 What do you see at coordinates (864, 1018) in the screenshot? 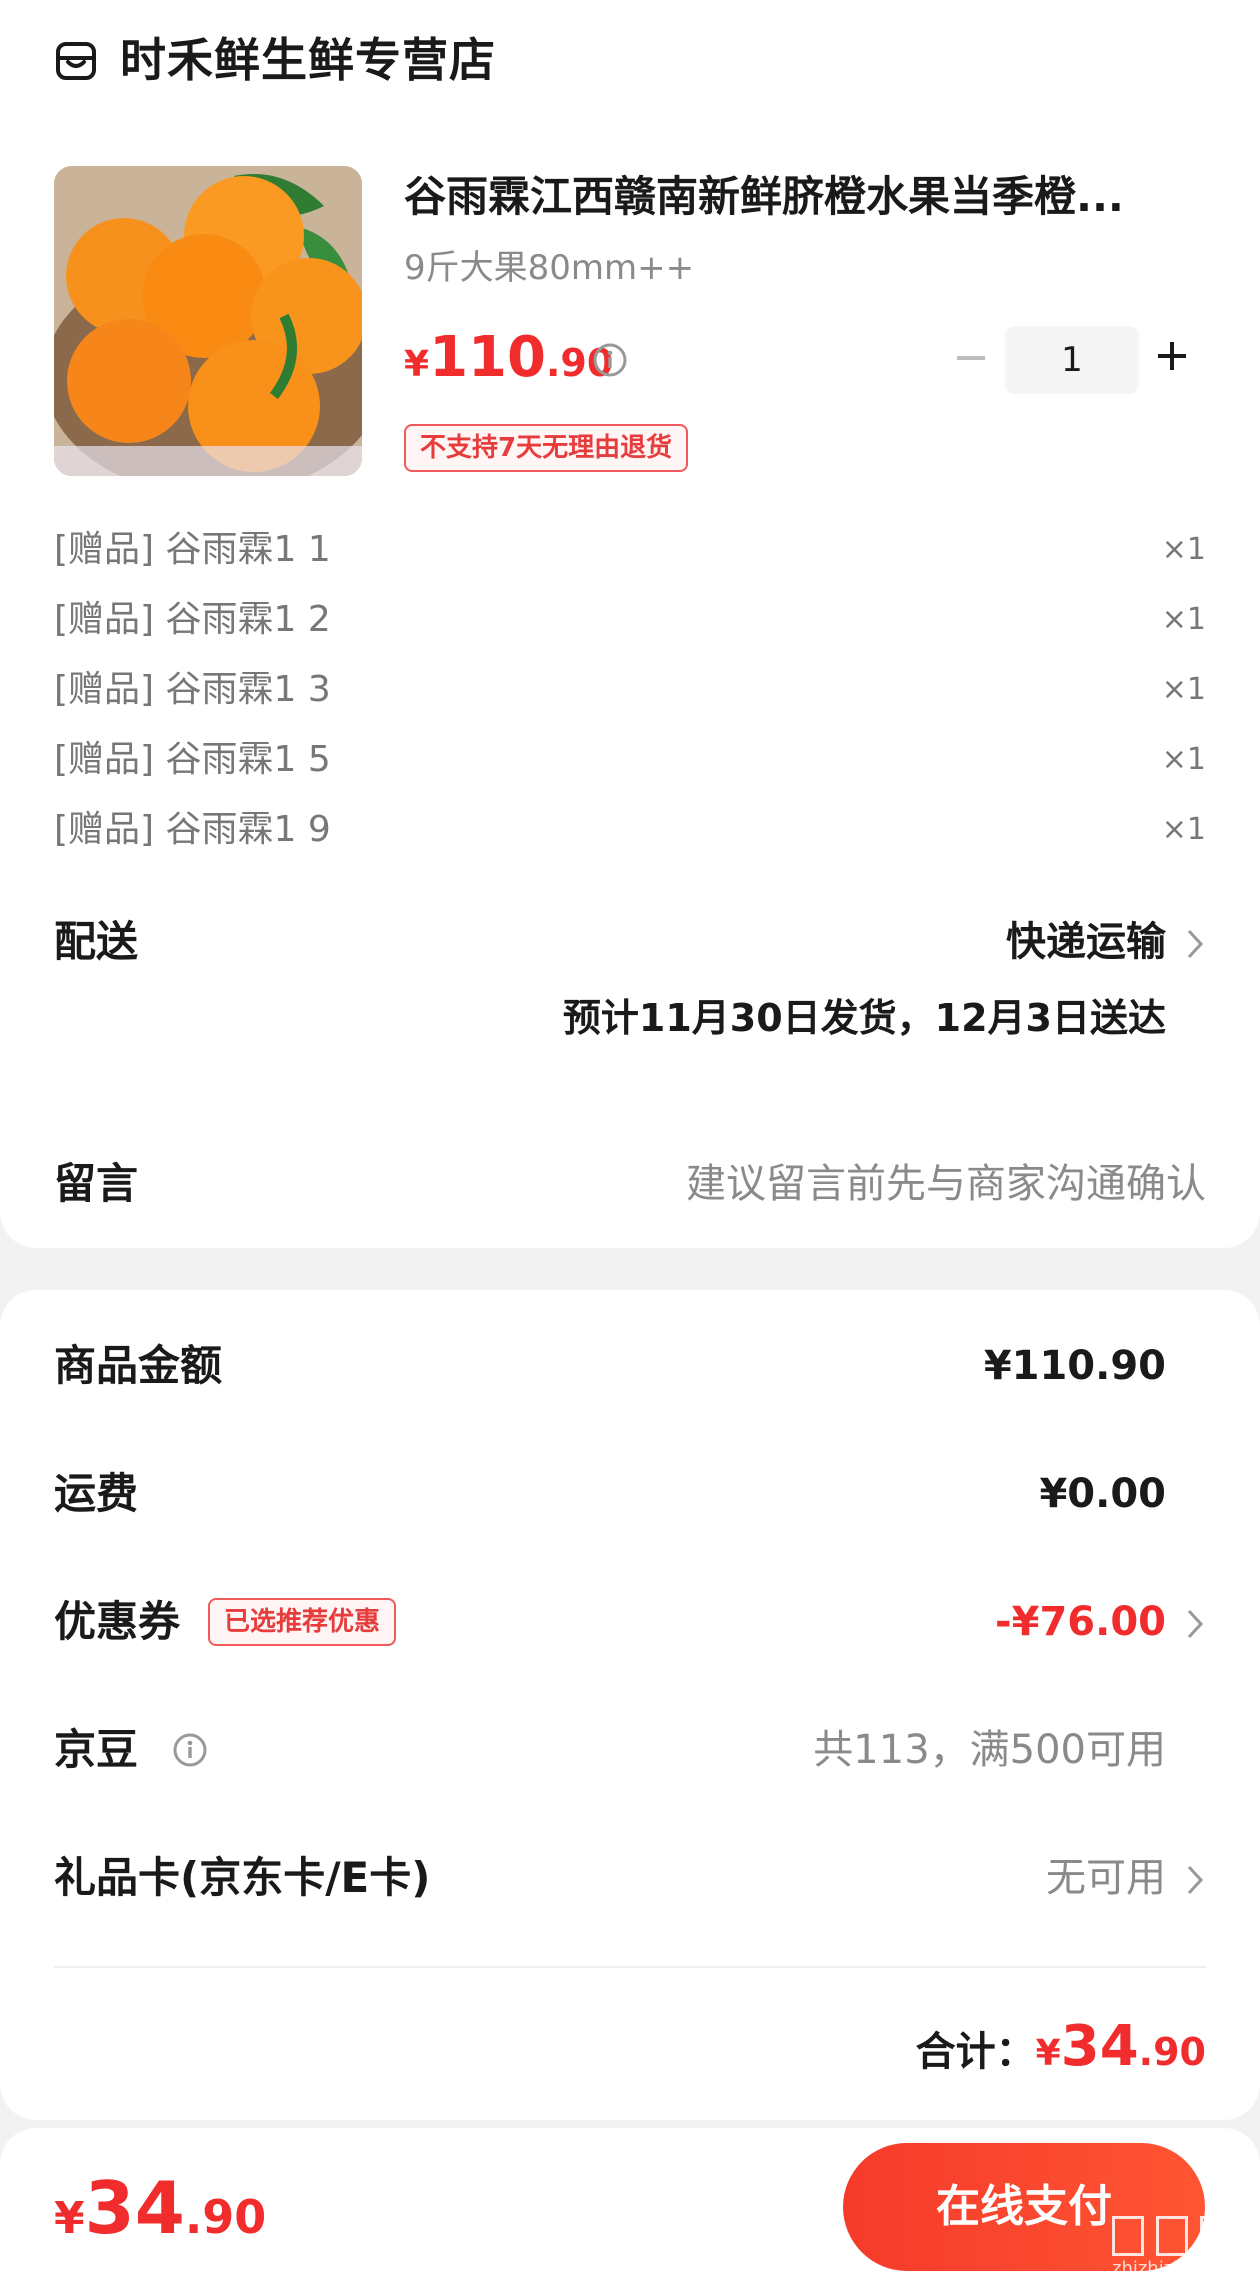
I see `delivery-estimate: 预计11月30日发货，12月3日送达` at bounding box center [864, 1018].